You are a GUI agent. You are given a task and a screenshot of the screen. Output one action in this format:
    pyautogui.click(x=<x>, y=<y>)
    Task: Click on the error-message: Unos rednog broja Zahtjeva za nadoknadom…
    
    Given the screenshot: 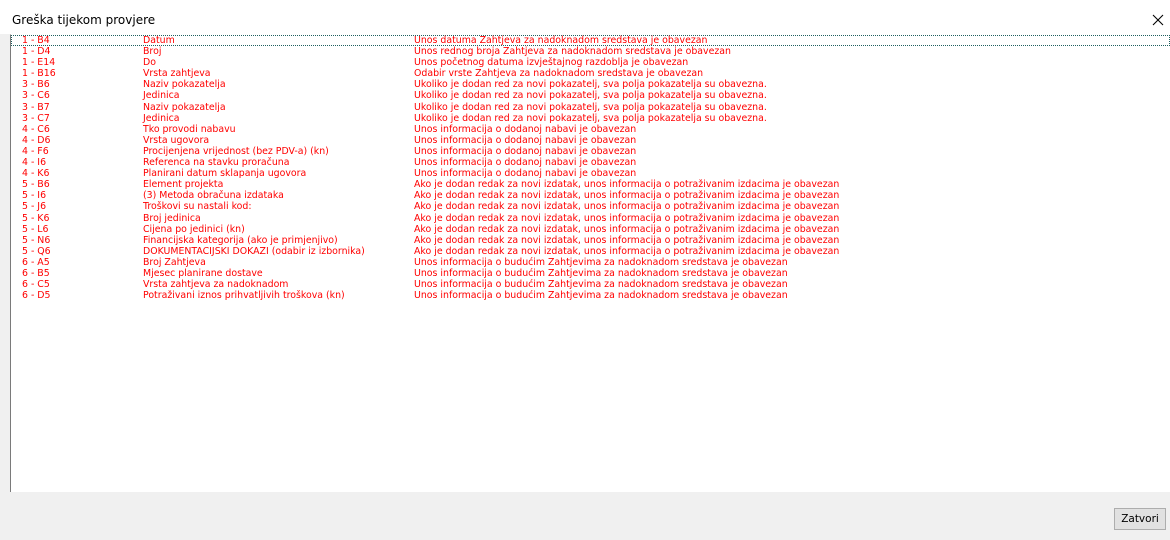 What is the action you would take?
    pyautogui.click(x=572, y=52)
    